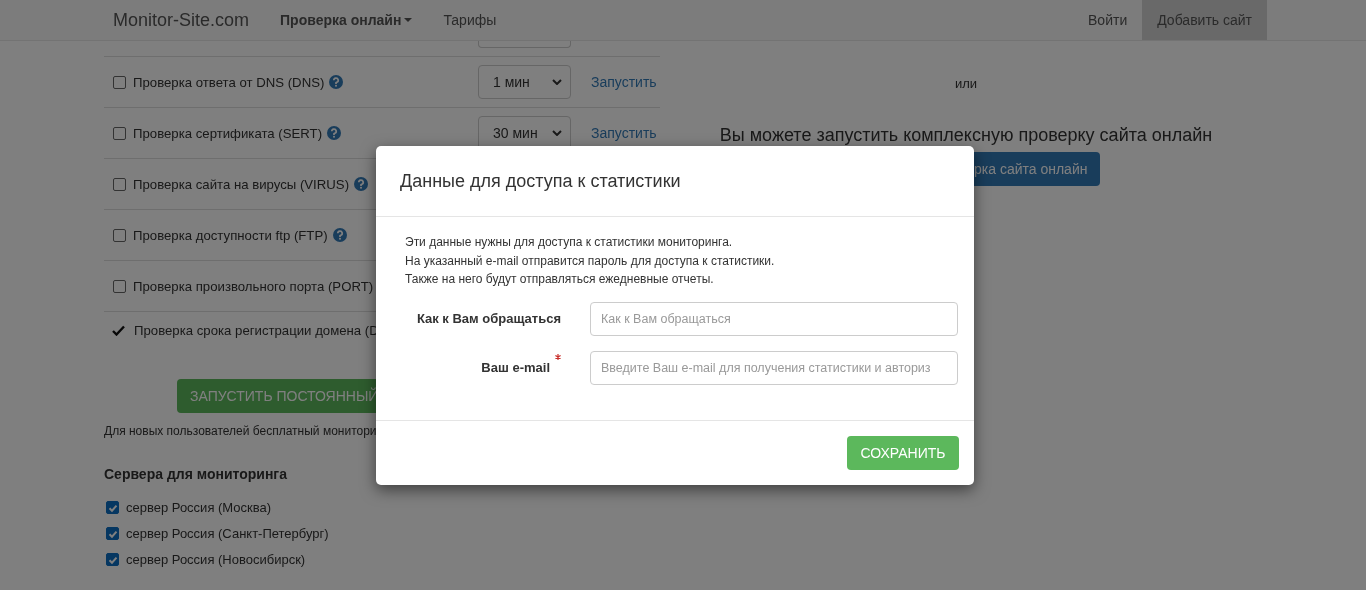 The height and width of the screenshot is (590, 1366). What do you see at coordinates (903, 453) in the screenshot?
I see `save-button: СОХРАНИТЬ` at bounding box center [903, 453].